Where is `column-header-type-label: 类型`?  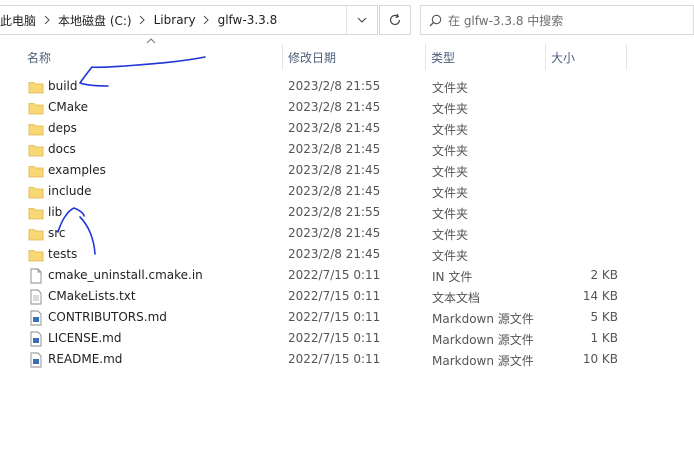 column-header-type-label: 类型 is located at coordinates (443, 57).